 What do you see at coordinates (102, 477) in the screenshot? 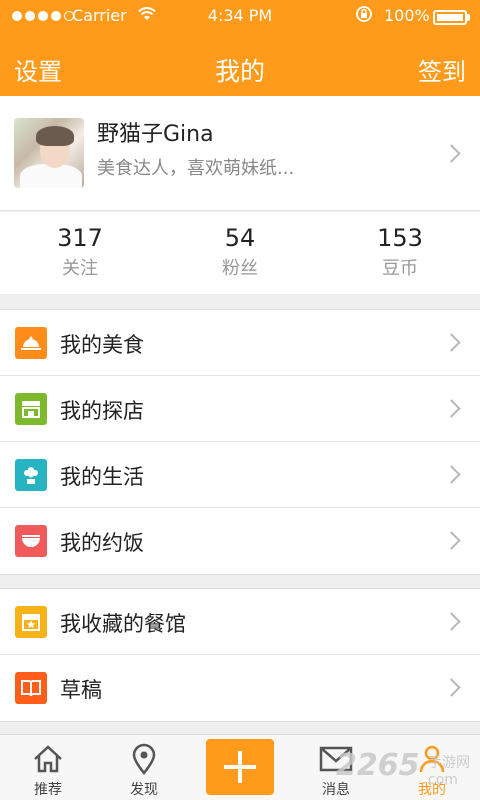
I see `menu-item-label: 我的生活` at bounding box center [102, 477].